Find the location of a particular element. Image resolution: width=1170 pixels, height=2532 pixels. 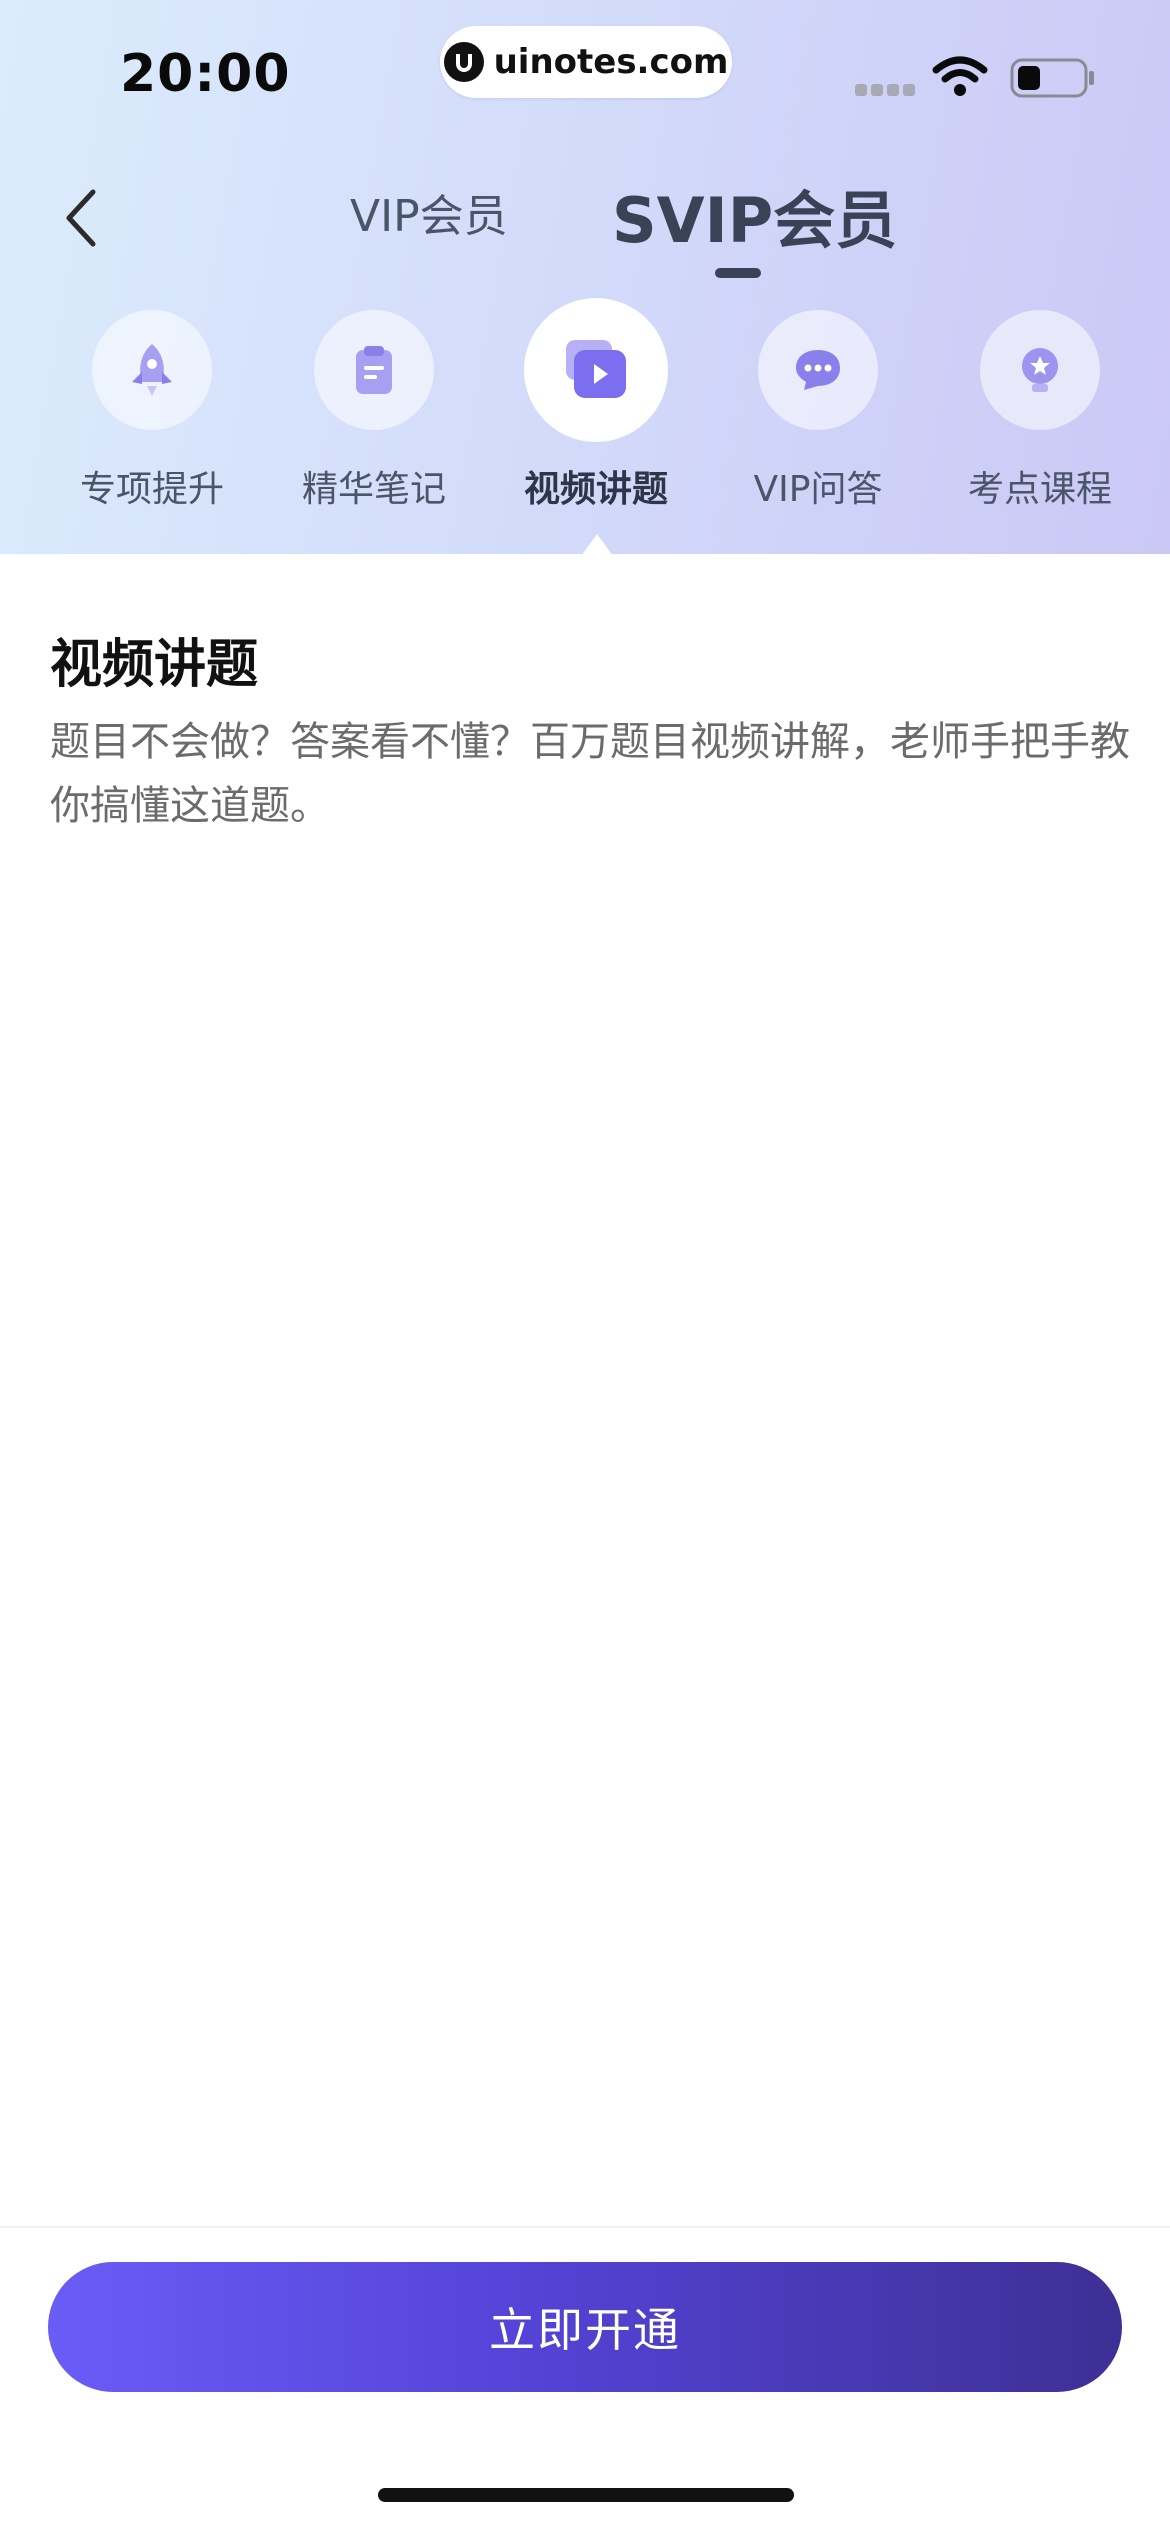

battery-icon is located at coordinates (1053, 80).